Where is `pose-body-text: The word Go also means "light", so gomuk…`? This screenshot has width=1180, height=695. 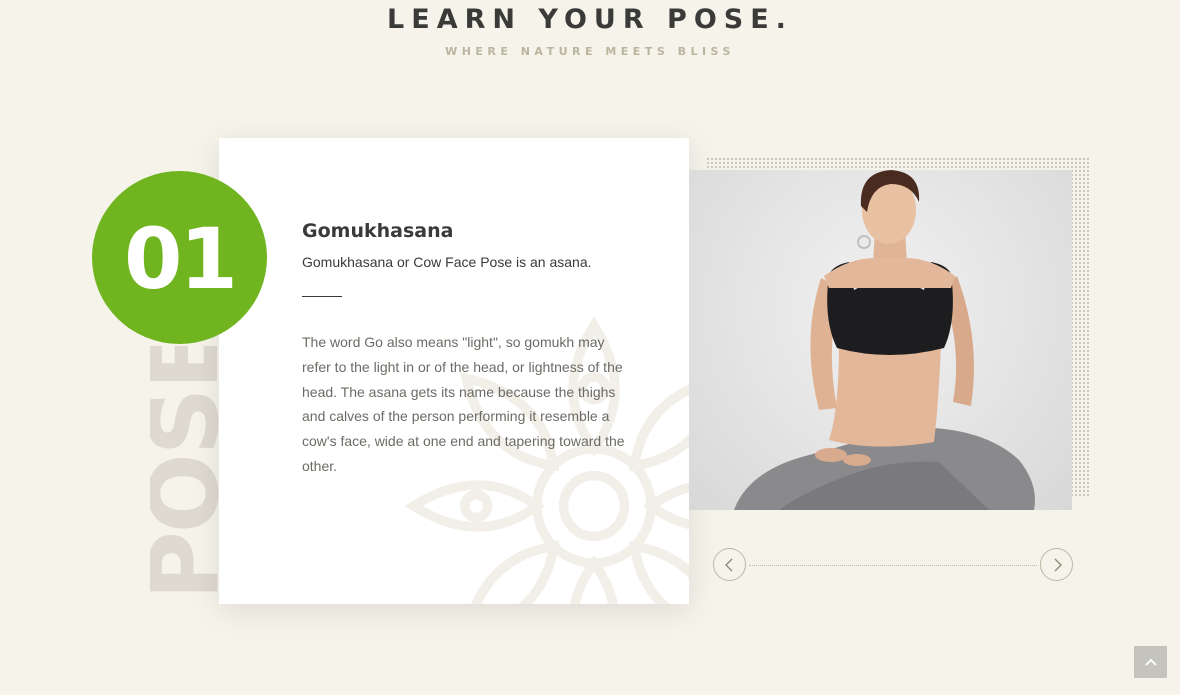 pose-body-text: The word Go also means "light", so gomuk… is located at coordinates (463, 404).